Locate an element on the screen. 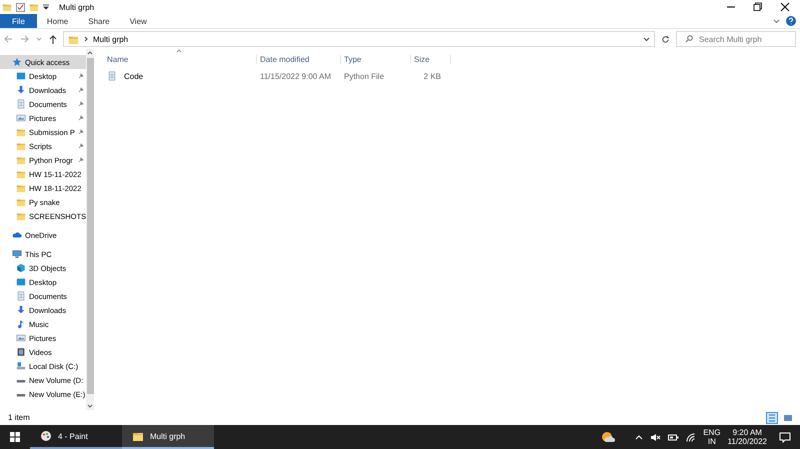 This screenshot has width=800, height=449. objects3d-icon is located at coordinates (21, 268).